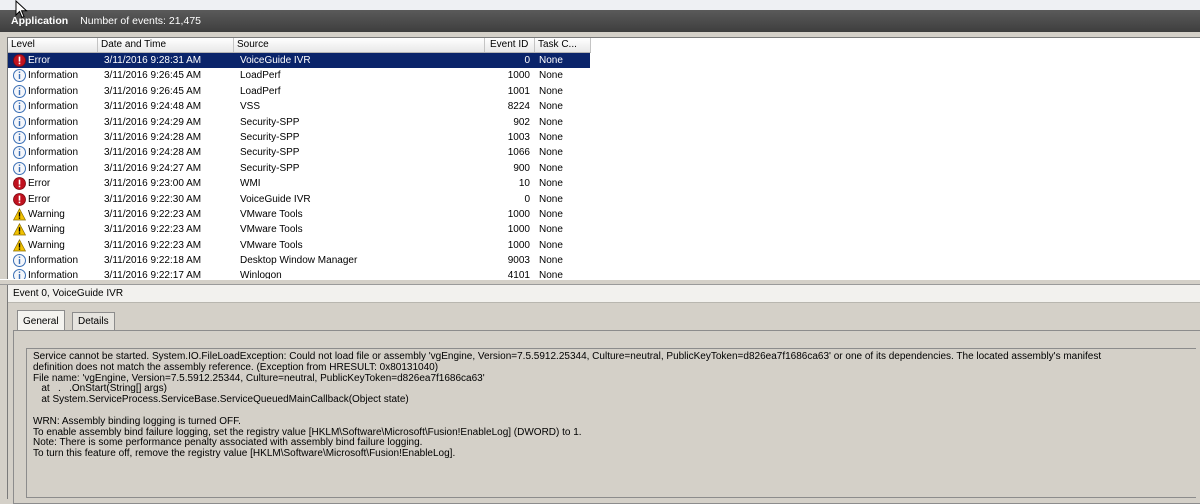 The height and width of the screenshot is (504, 1200). What do you see at coordinates (518, 107) in the screenshot?
I see `event-id-cell: 8224` at bounding box center [518, 107].